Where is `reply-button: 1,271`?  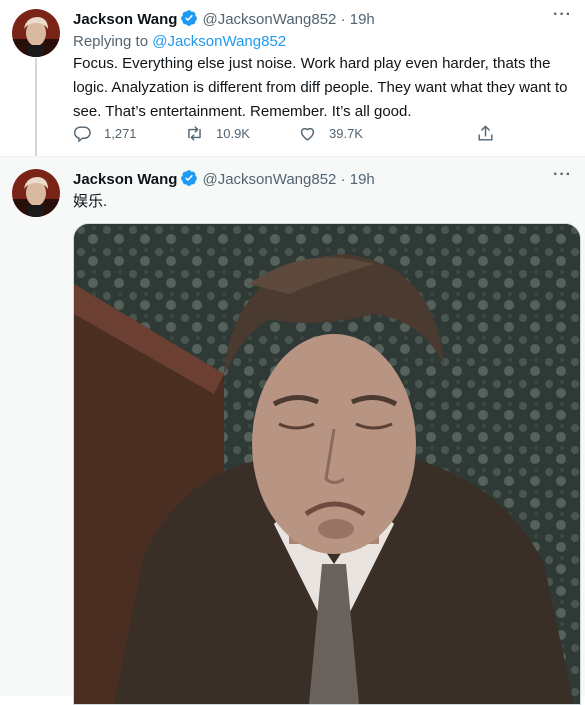
reply-button: 1,271 is located at coordinates (105, 133).